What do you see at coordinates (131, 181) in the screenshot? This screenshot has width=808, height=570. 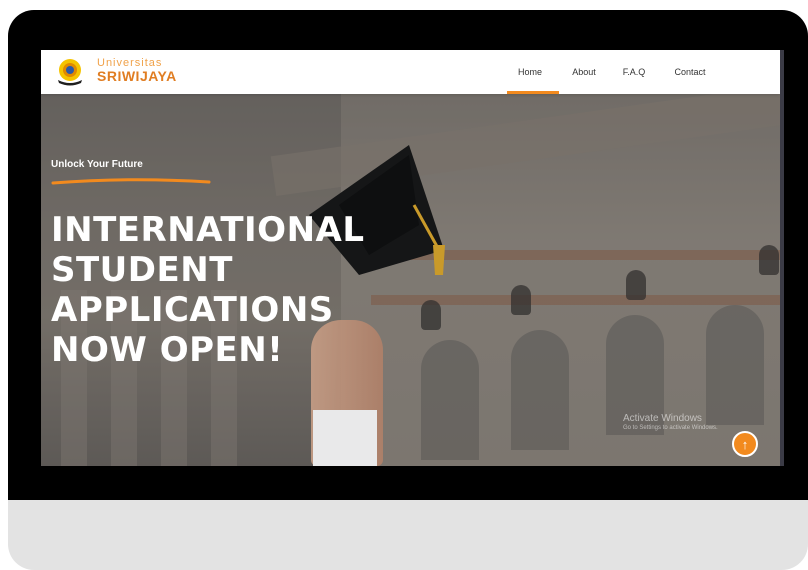 I see `tagline-underline` at bounding box center [131, 181].